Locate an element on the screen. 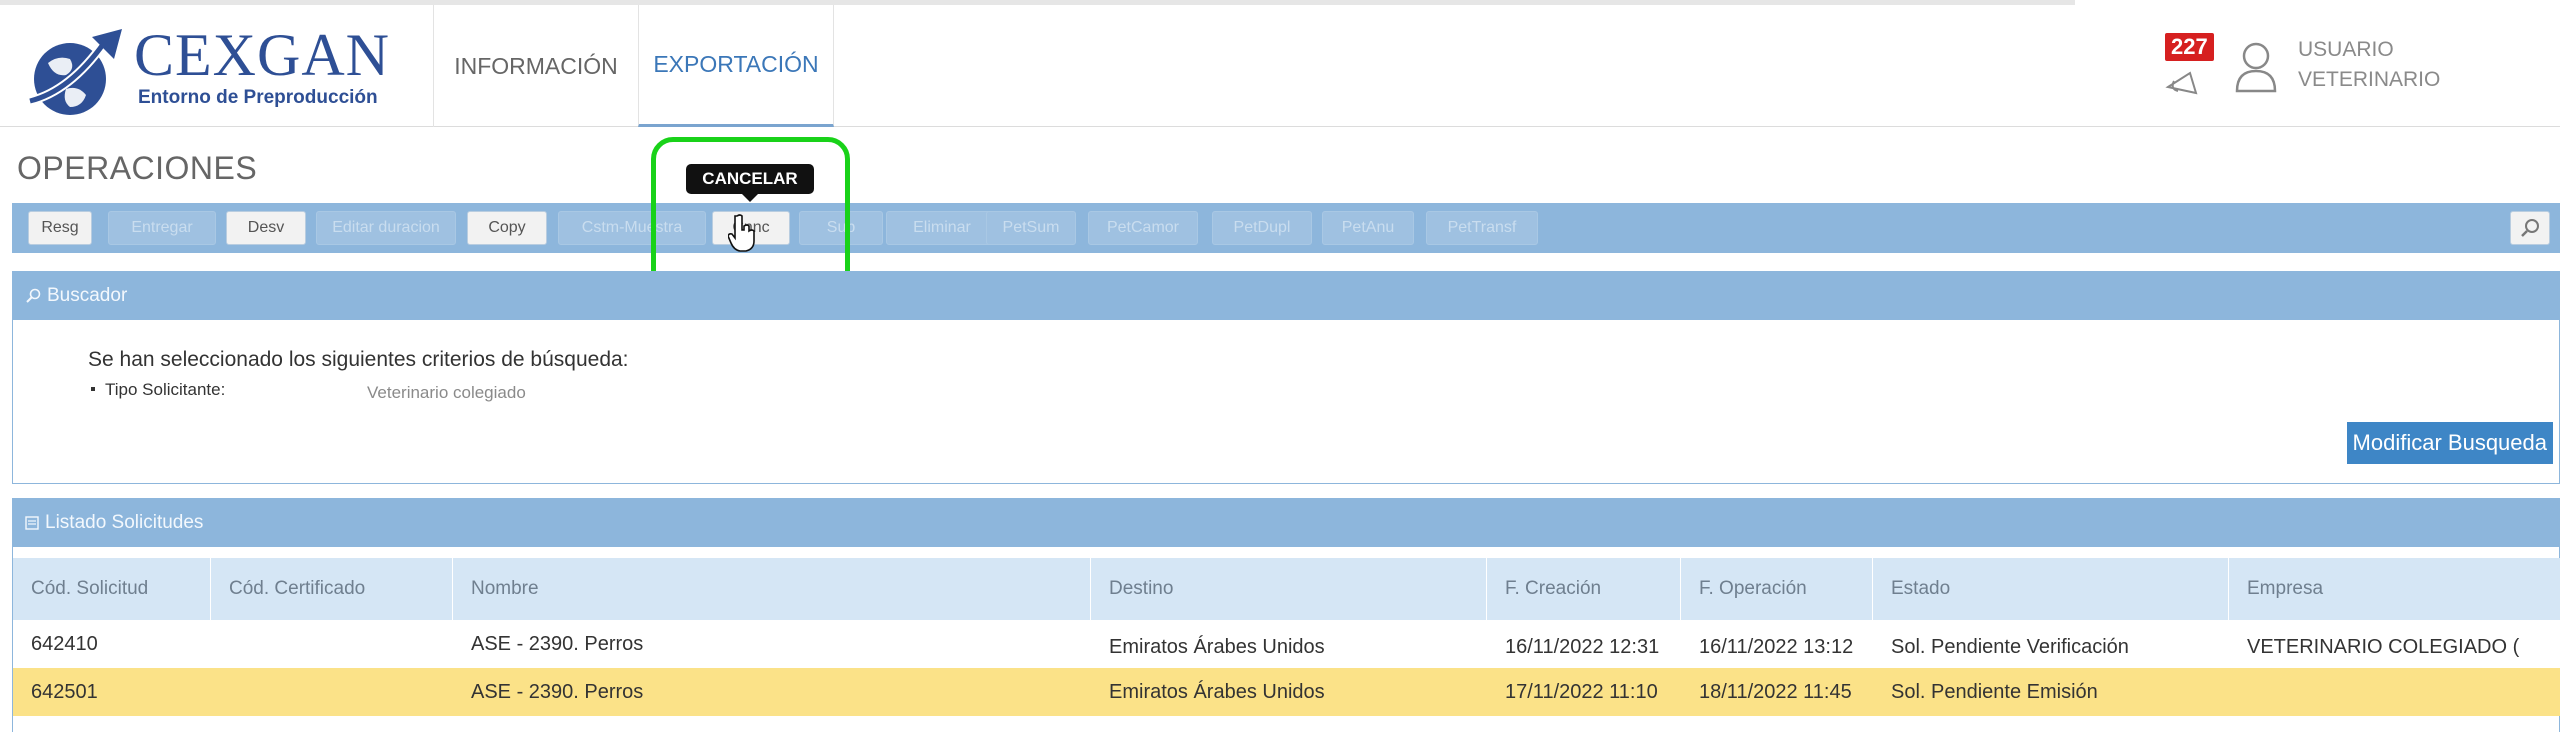 Image resolution: width=2560 pixels, height=732 pixels. notifications-button: 227 is located at coordinates (2195, 64).